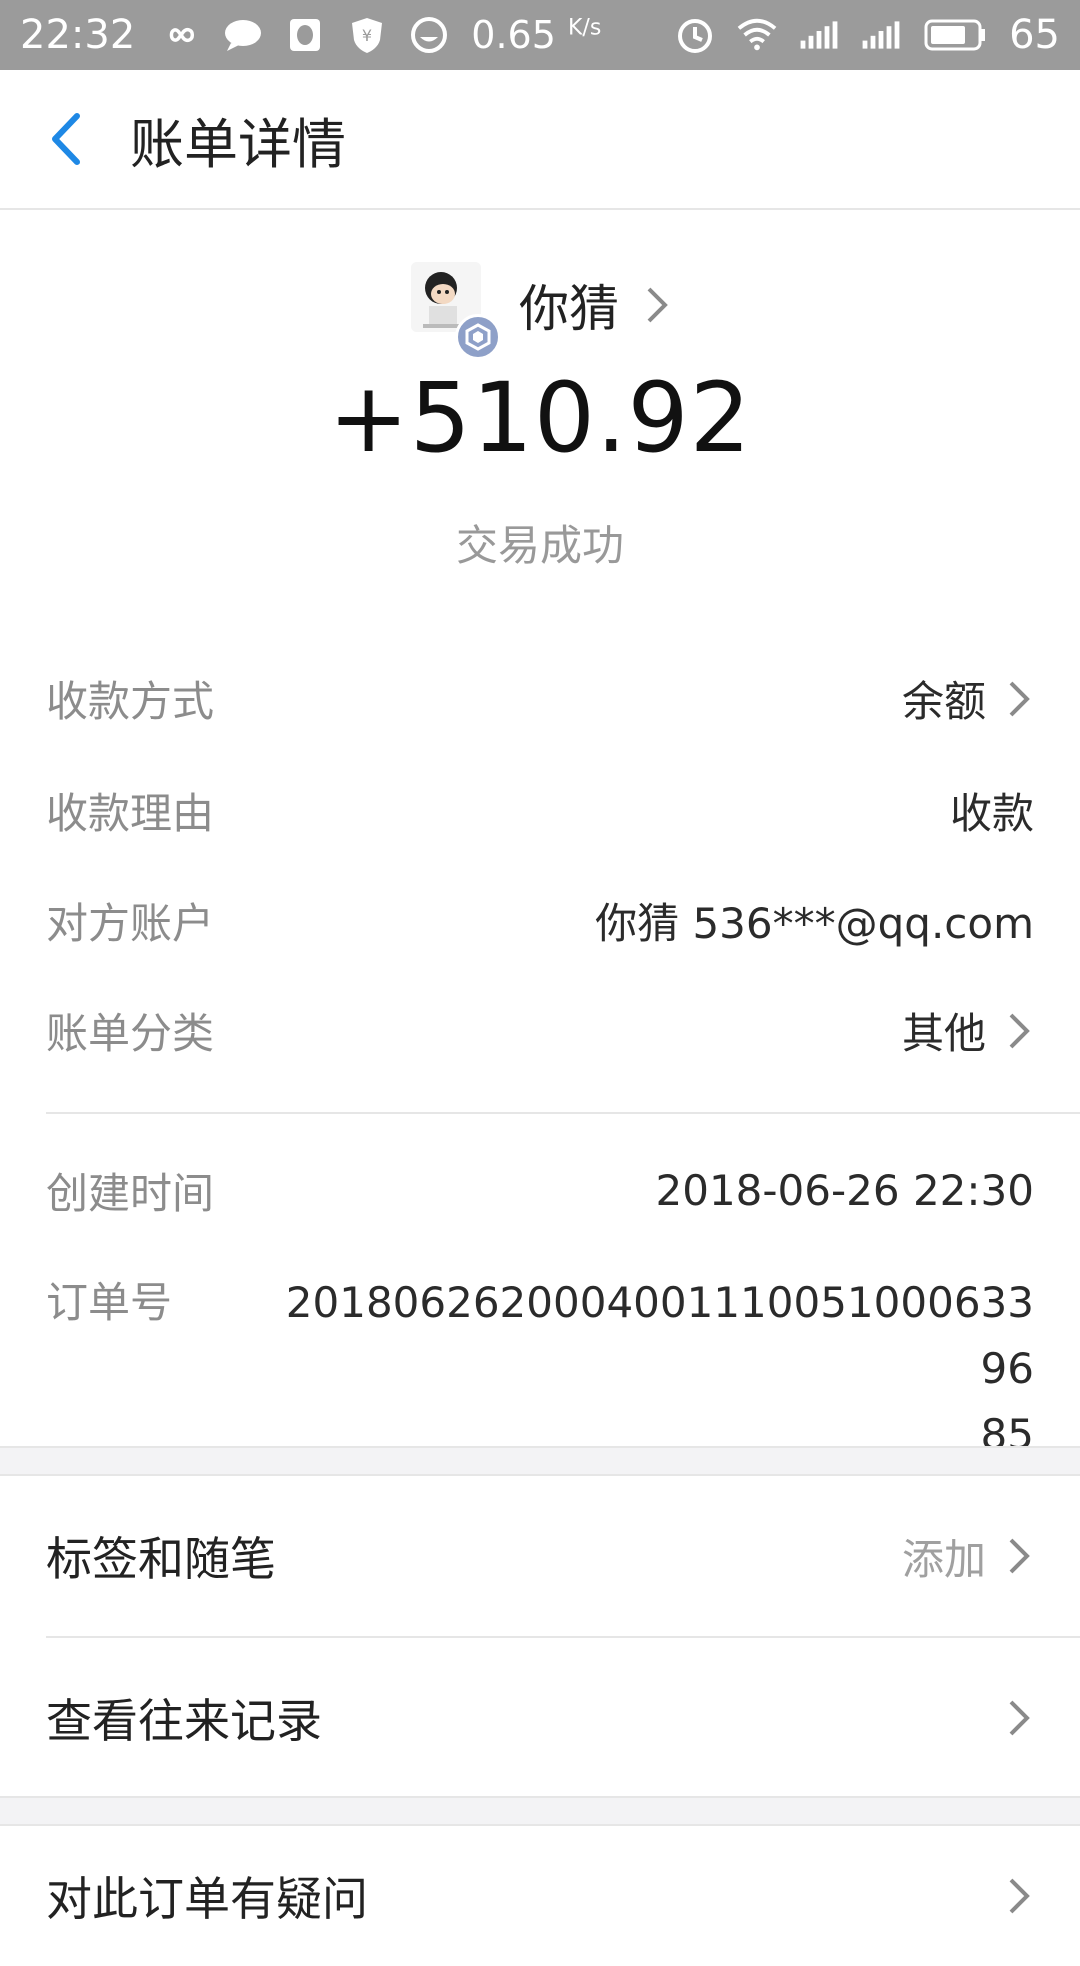 The width and height of the screenshot is (1080, 1966). I want to click on add-hint: 添加, so click(943, 1559).